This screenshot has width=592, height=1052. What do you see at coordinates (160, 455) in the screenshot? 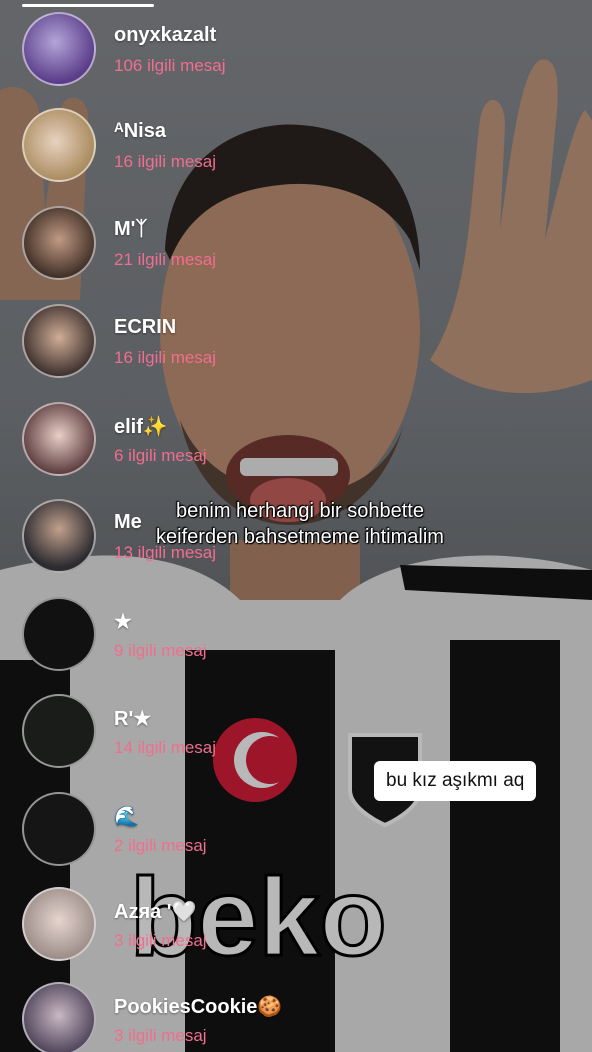
I see `chat-message-count: 6 ilgili mesaj` at bounding box center [160, 455].